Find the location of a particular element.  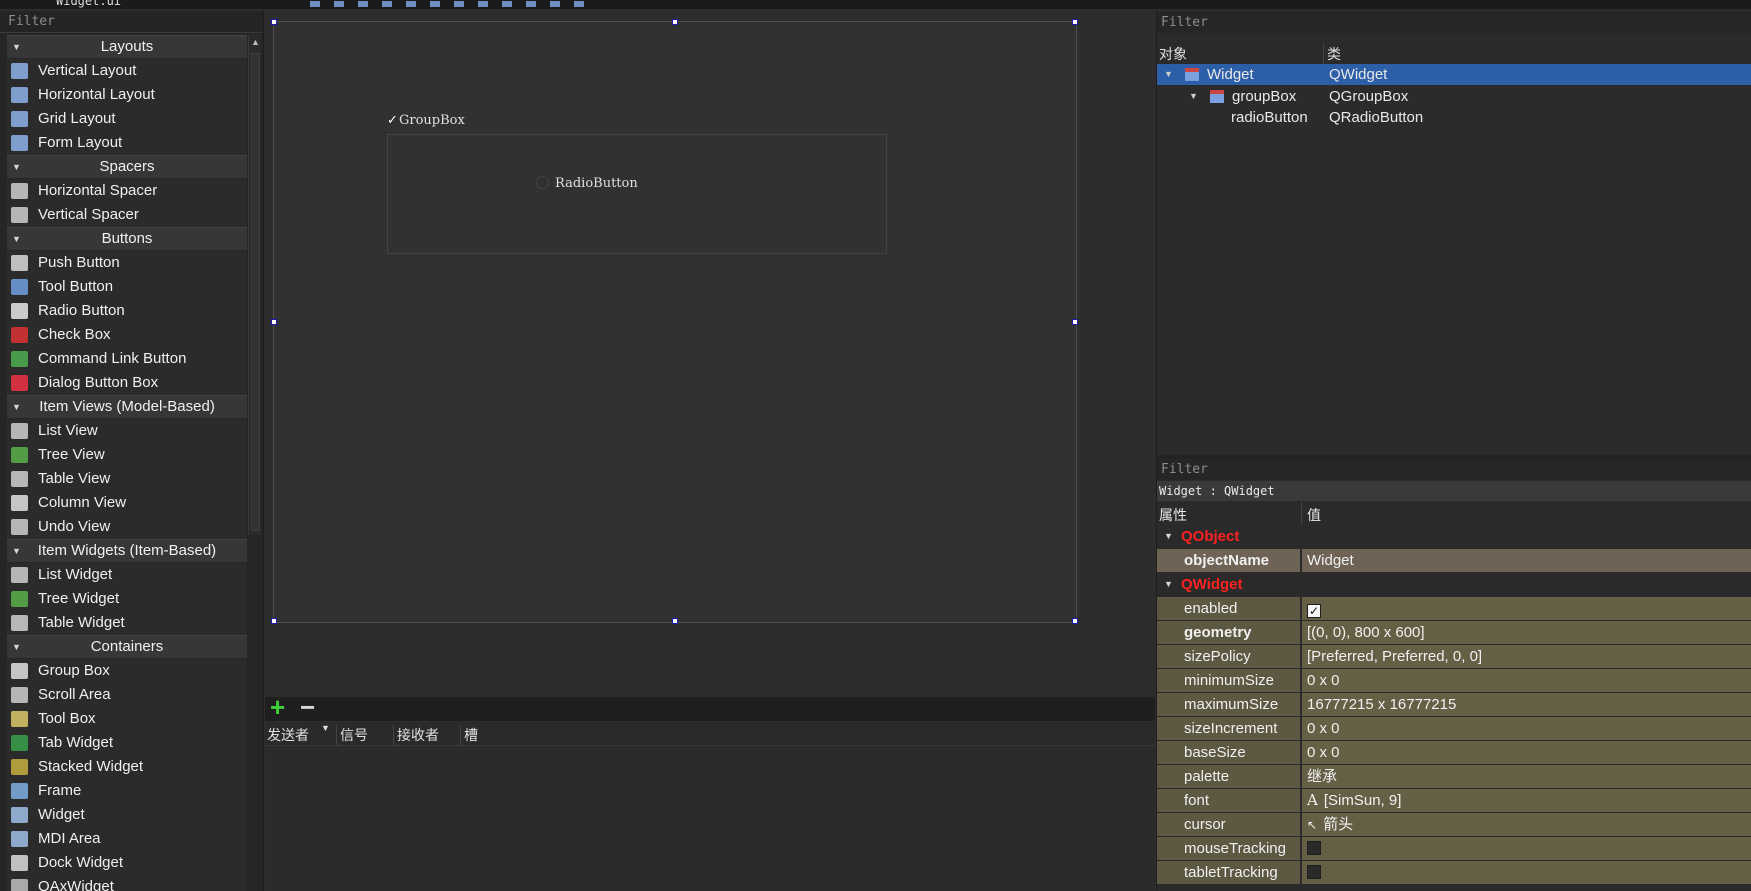

group-box-frame is located at coordinates (637, 194).